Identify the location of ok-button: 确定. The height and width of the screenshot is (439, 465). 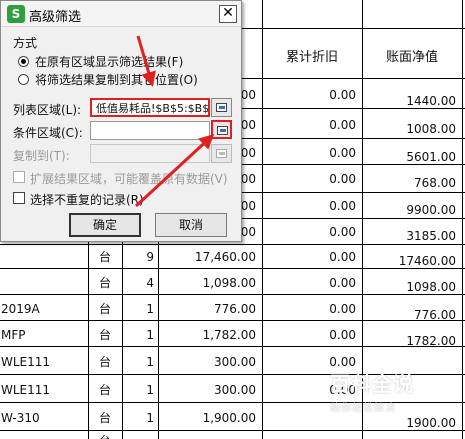
(105, 225).